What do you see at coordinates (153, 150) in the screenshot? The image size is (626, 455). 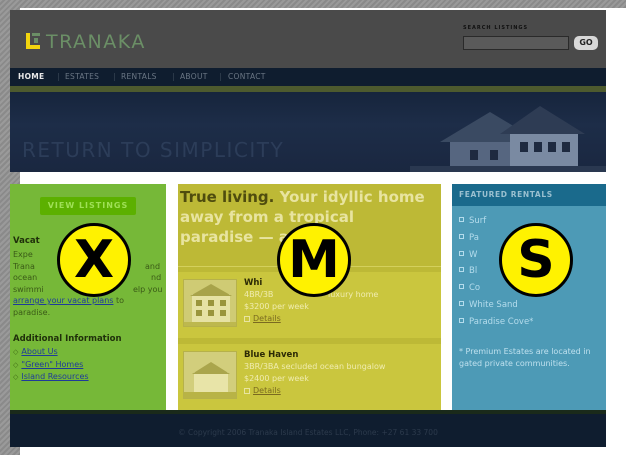 I see `banner-tagline: RETURN TO SIMPLICITY` at bounding box center [153, 150].